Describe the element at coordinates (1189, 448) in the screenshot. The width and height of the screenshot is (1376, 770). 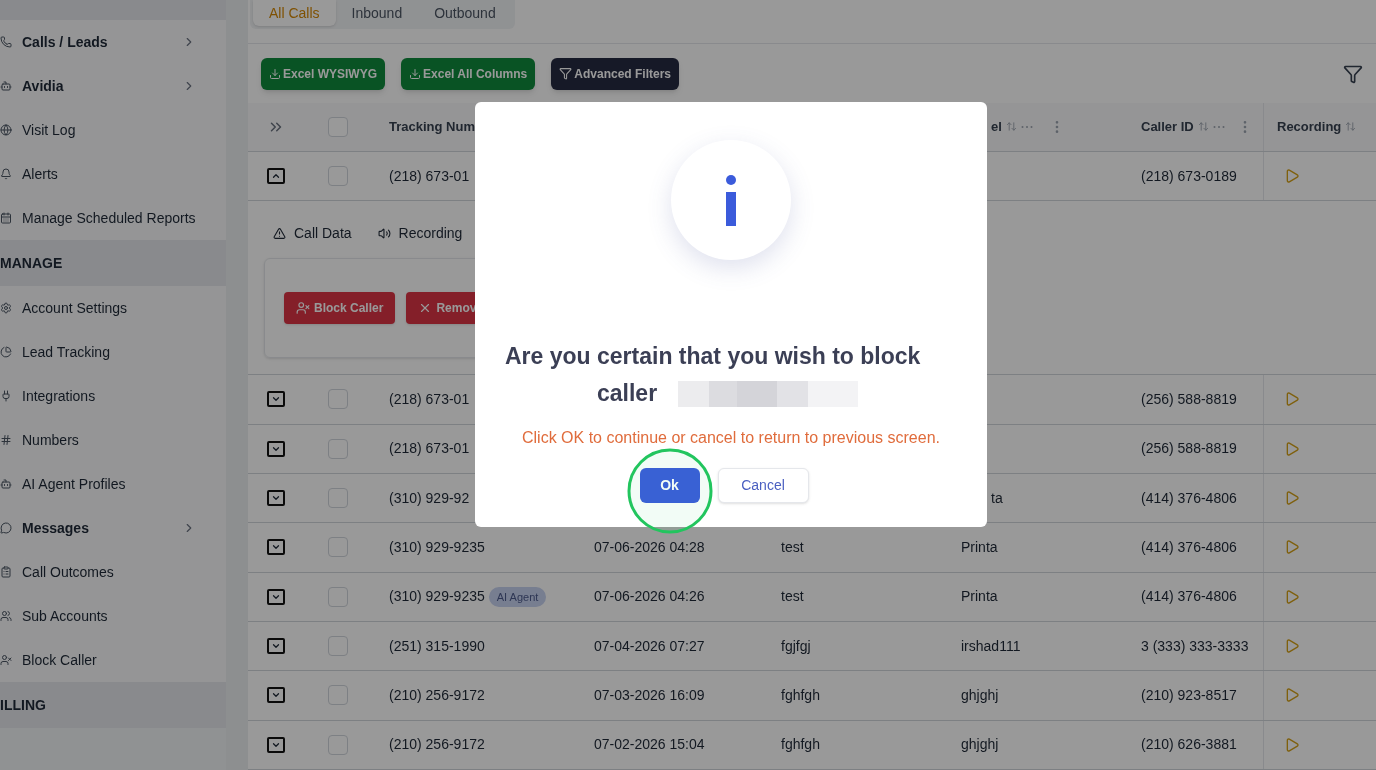
I see `table-cell: (256) 588-8819` at that location.